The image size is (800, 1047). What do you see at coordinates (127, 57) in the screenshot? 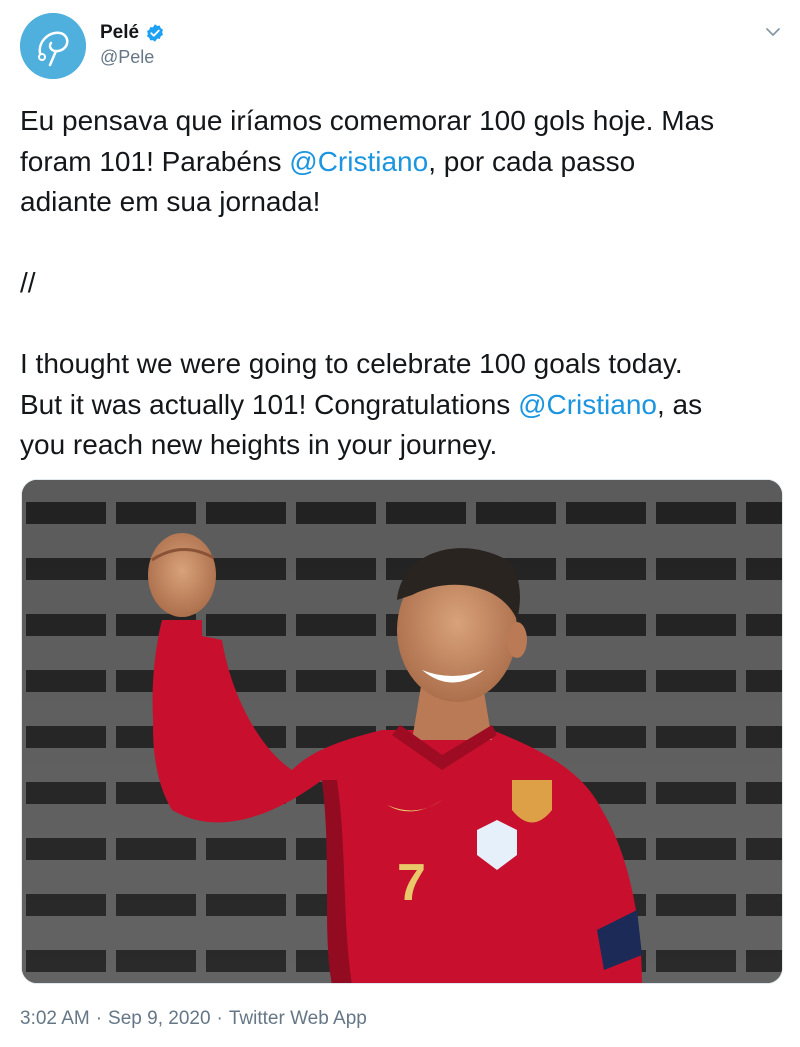
I see `author-handle: @Pele` at bounding box center [127, 57].